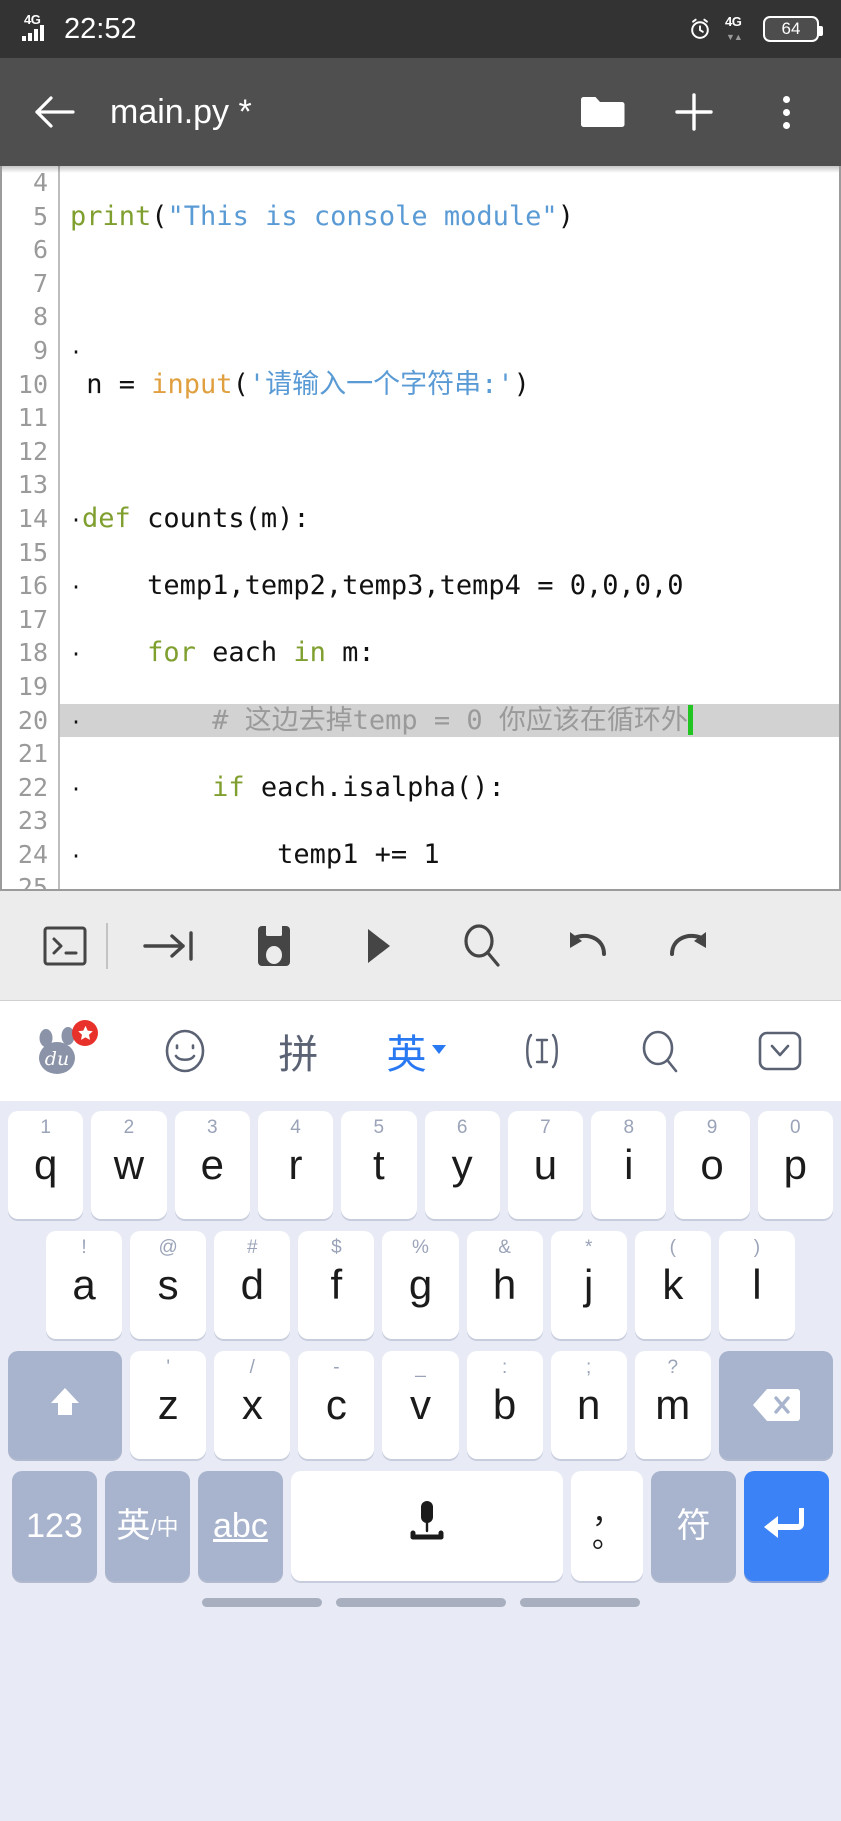  Describe the element at coordinates (32, 686) in the screenshot. I see `line-number: 19` at that location.